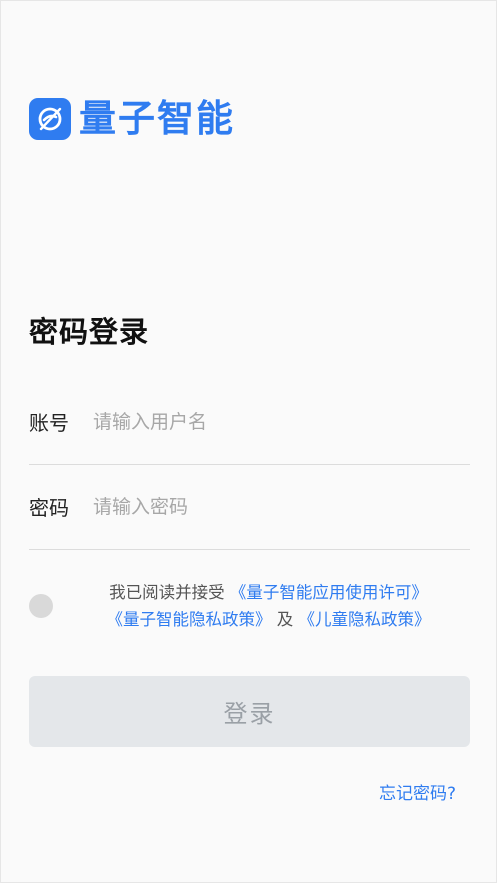  I want to click on login-button: 登录, so click(249, 711).